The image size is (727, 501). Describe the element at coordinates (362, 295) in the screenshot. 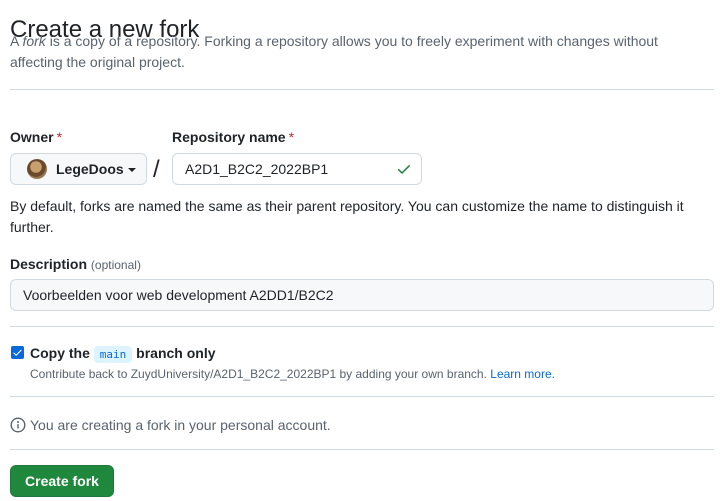

I see `description-input` at that location.